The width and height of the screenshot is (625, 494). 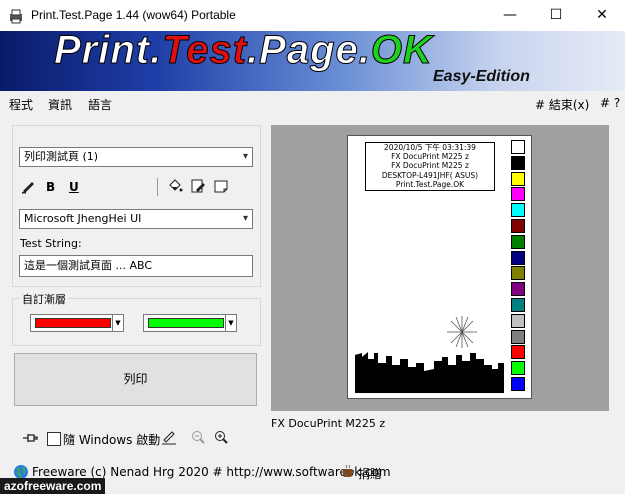 I want to click on banner-logo: Print.Test.Page.OK, so click(x=243, y=52).